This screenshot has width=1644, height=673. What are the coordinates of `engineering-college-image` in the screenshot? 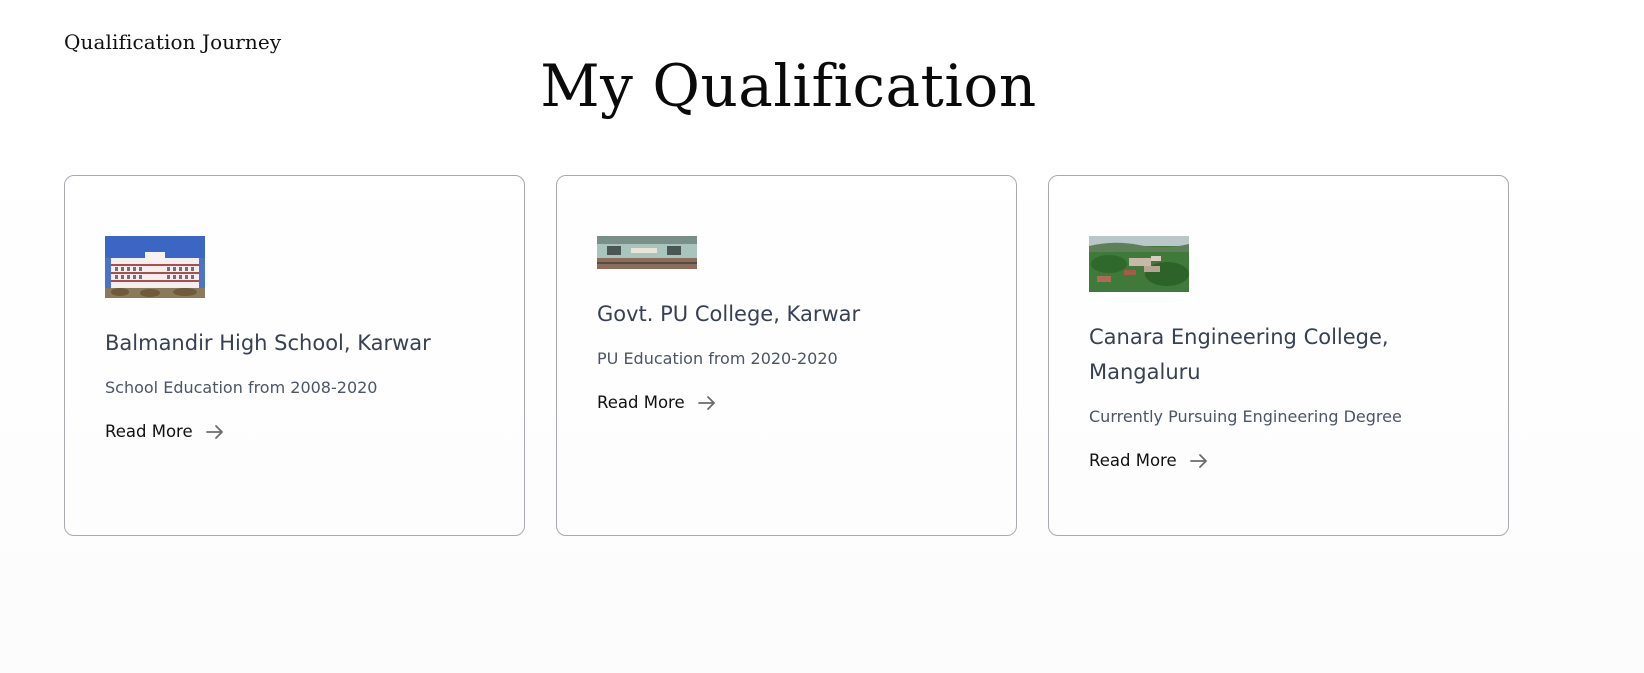 It's located at (1139, 264).